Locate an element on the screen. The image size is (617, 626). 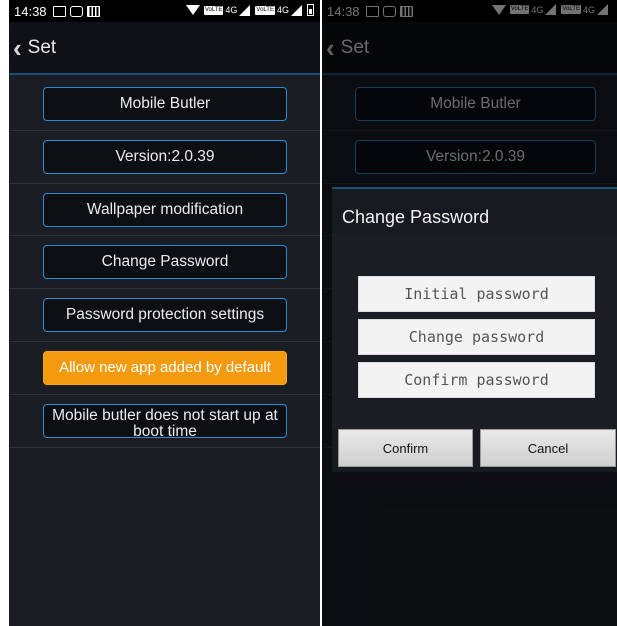
status-bar: 14:38 VoLTE 4G VoLTE 4G is located at coordinates (164, 11).